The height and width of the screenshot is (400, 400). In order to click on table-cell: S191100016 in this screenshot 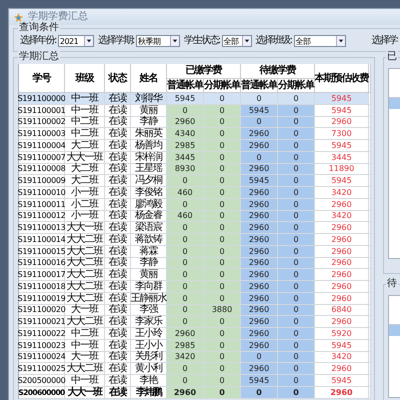, I will do `click(42, 264)`.